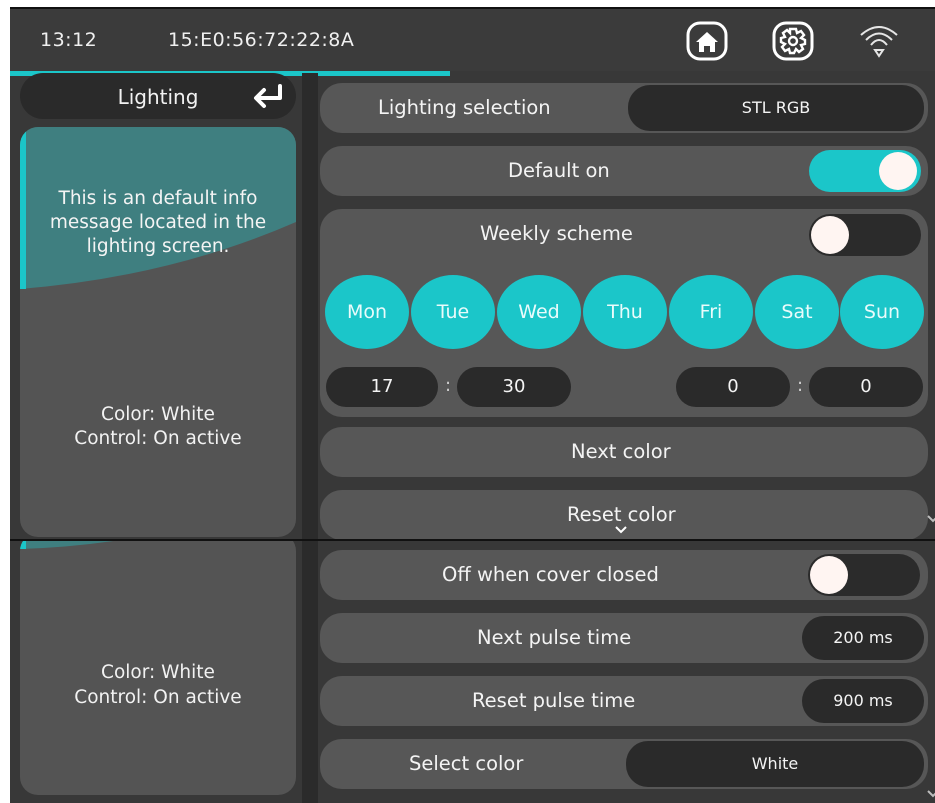  What do you see at coordinates (863, 701) in the screenshot?
I see `reset-pulse-time-field: 900 ms` at bounding box center [863, 701].